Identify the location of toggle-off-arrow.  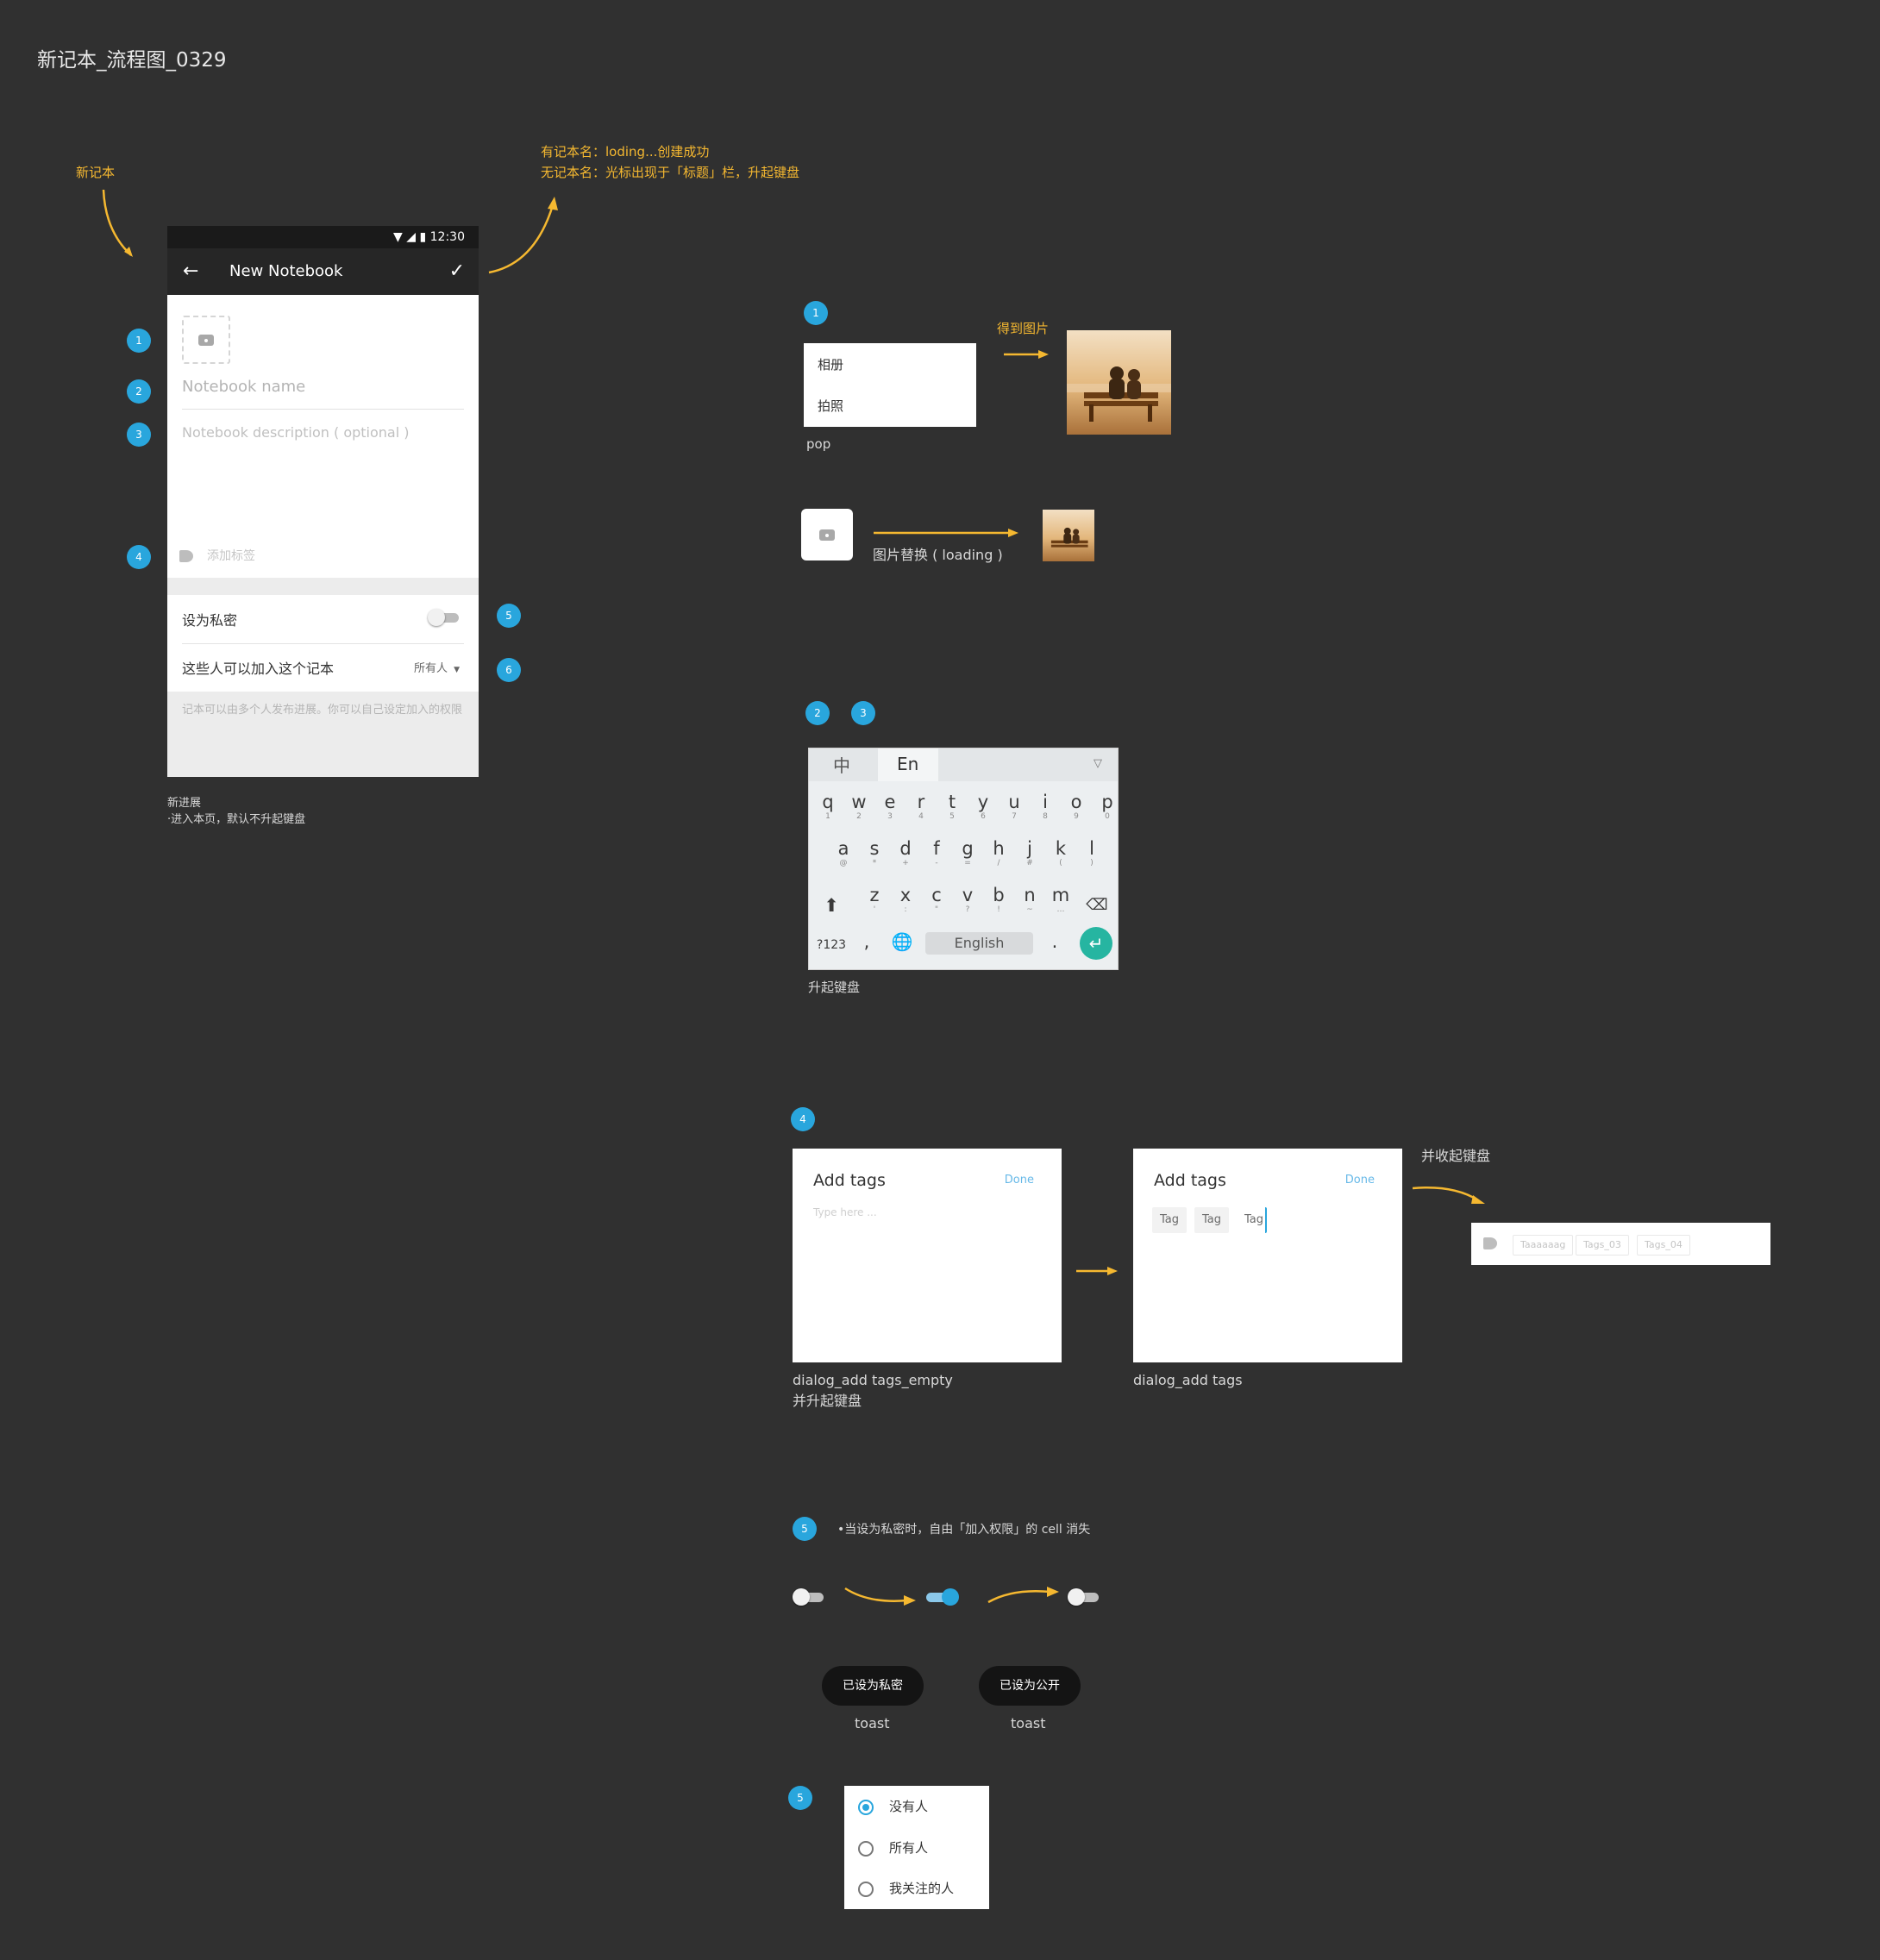
(1023, 1595).